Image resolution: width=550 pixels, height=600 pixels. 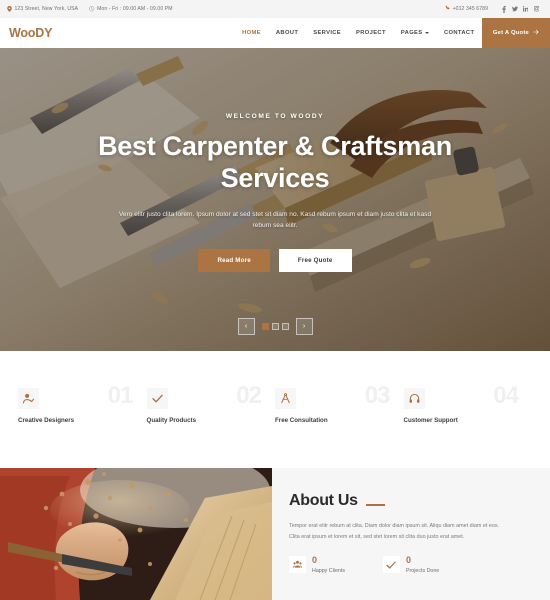 I want to click on nav-item-service-label: SERVICE, so click(x=327, y=33).